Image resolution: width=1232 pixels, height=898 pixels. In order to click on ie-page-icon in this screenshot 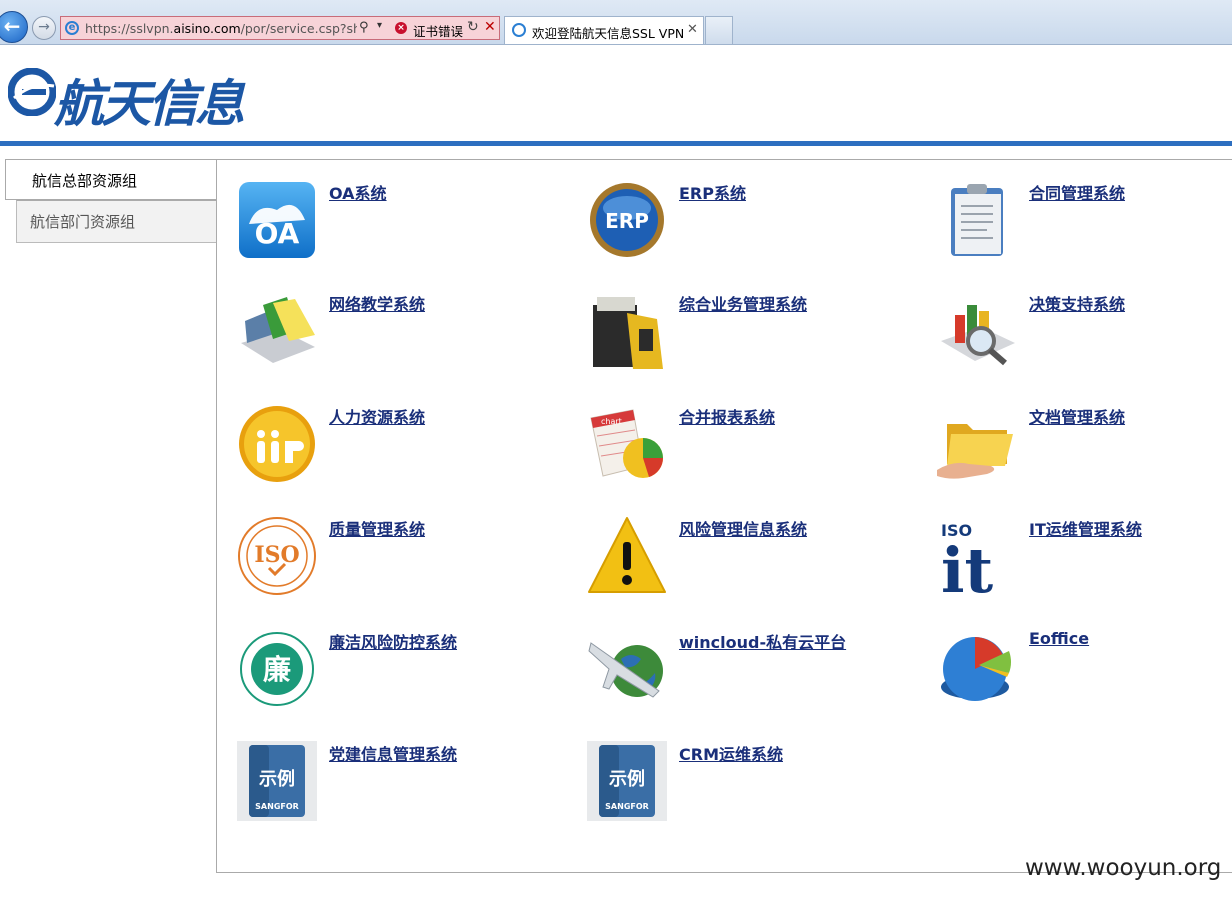, I will do `click(519, 30)`.